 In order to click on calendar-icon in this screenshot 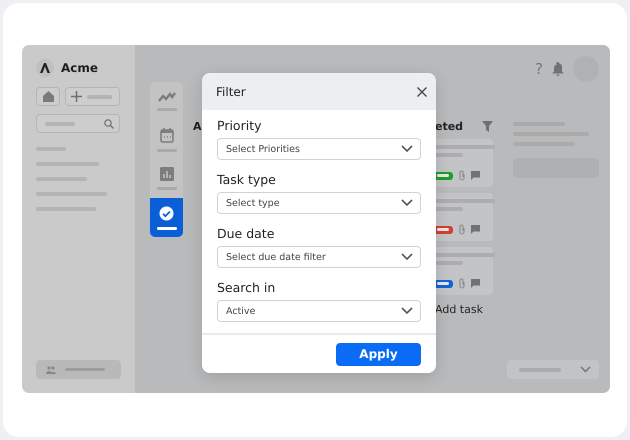, I will do `click(167, 136)`.